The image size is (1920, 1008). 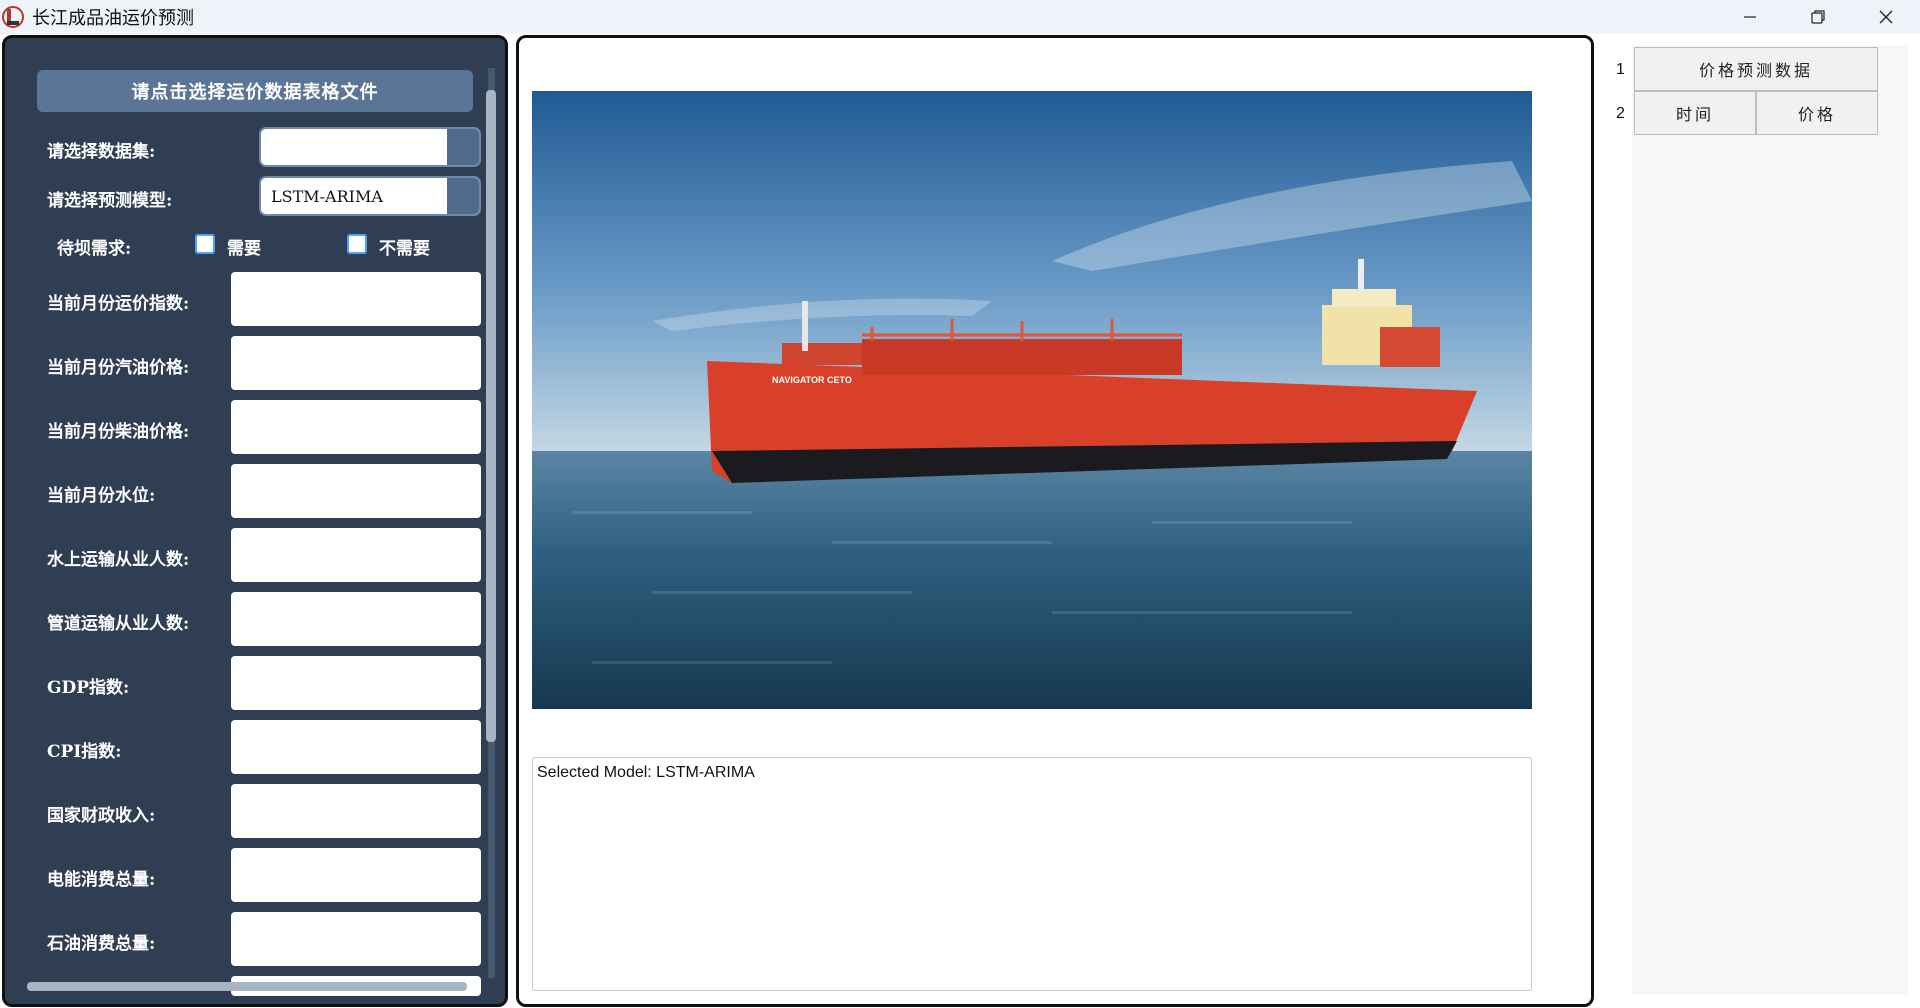 I want to click on field-label-cpi-index: CPI指数:, so click(x=84, y=752).